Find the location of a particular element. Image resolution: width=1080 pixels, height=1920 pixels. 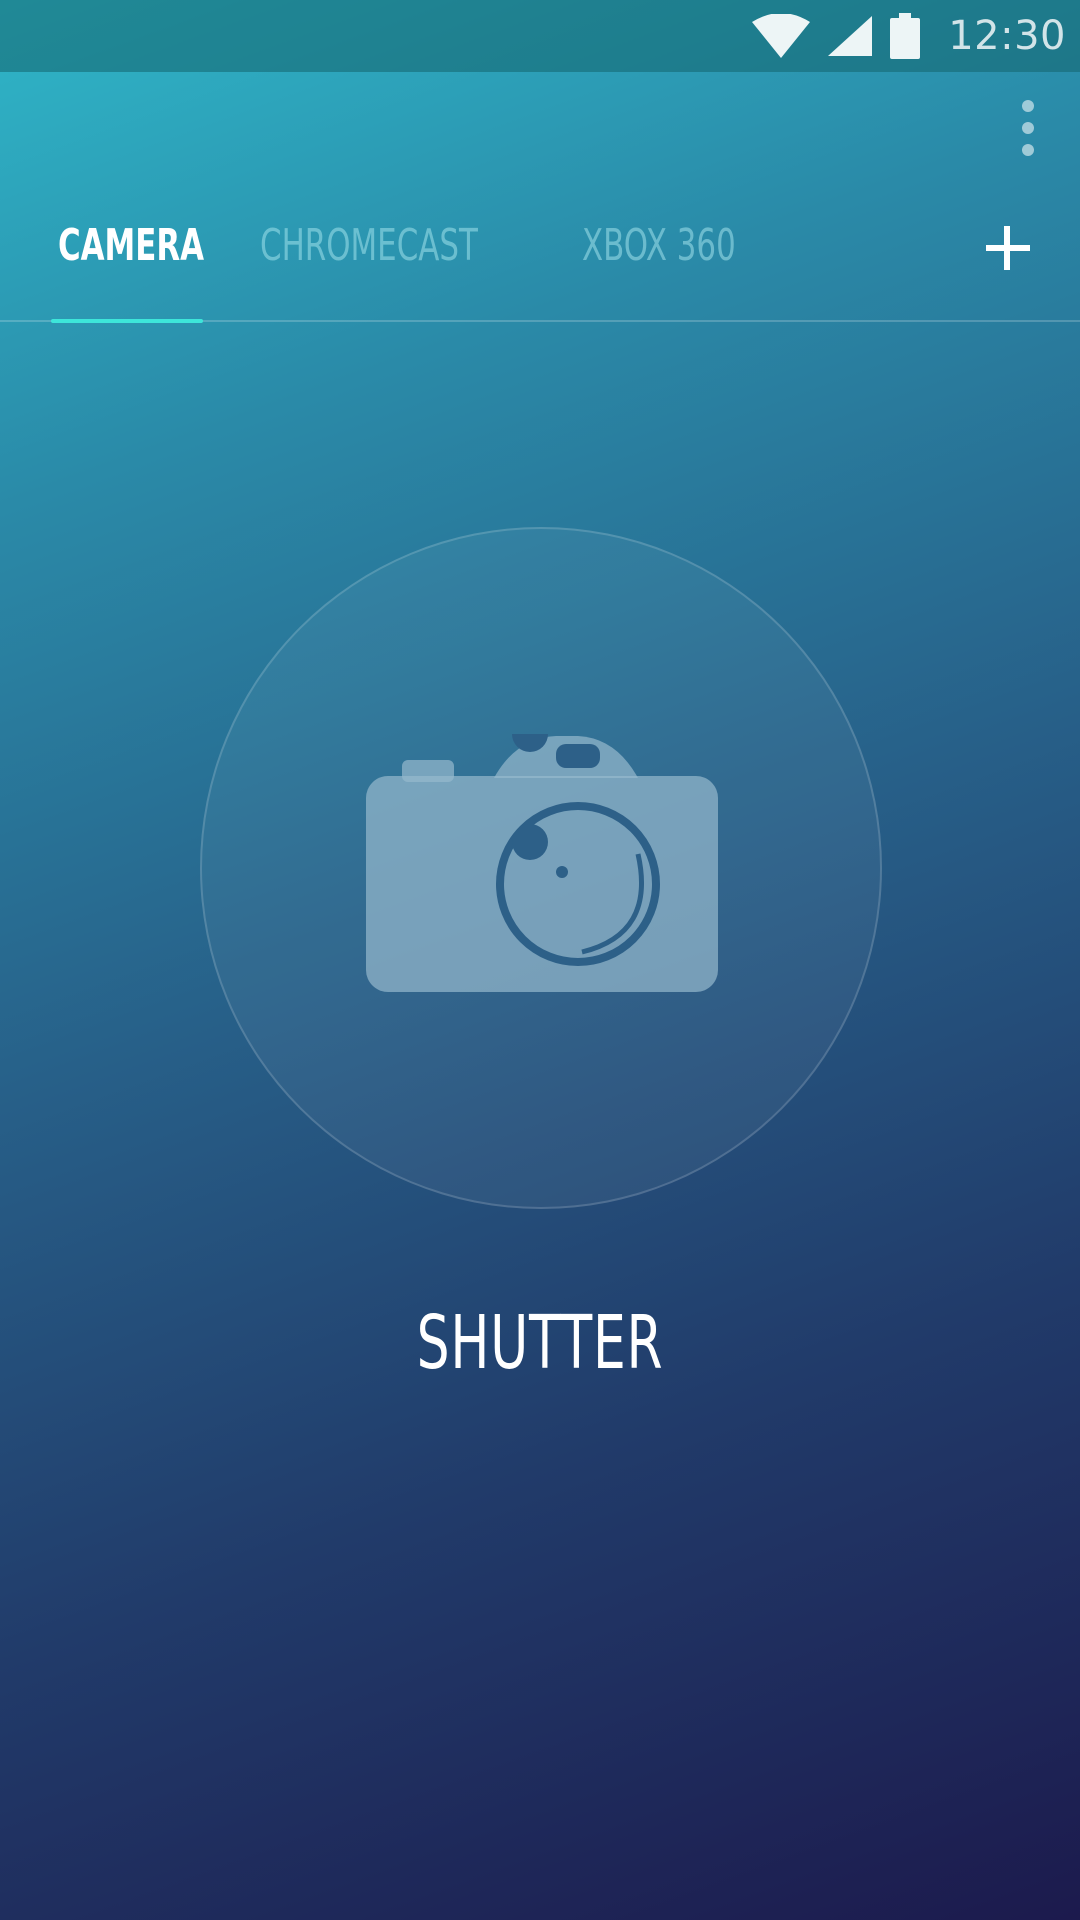

shutter-label: SHUTTER is located at coordinates (540, 1343).